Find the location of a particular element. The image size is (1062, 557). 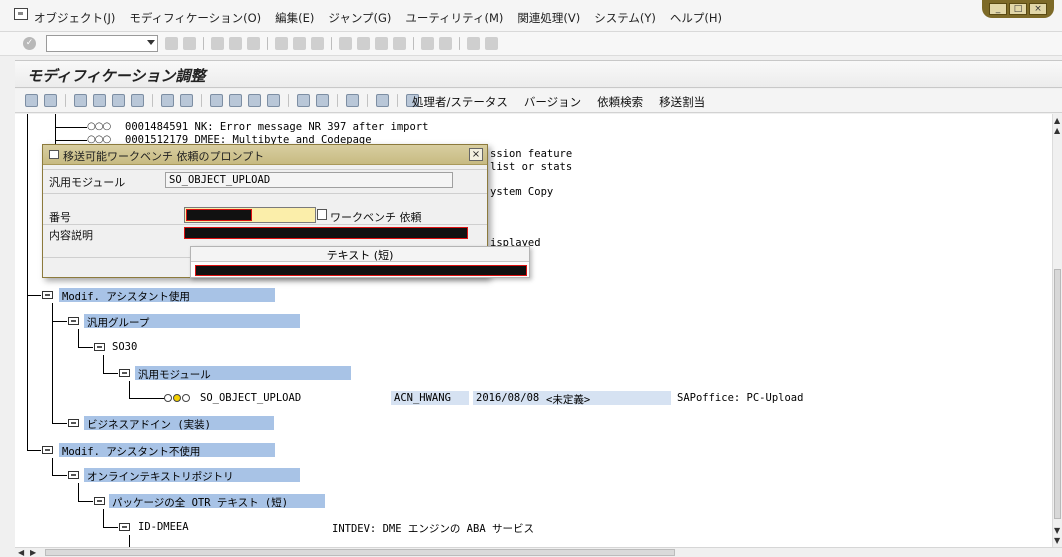

collapse-icon is located at coordinates (186, 100).